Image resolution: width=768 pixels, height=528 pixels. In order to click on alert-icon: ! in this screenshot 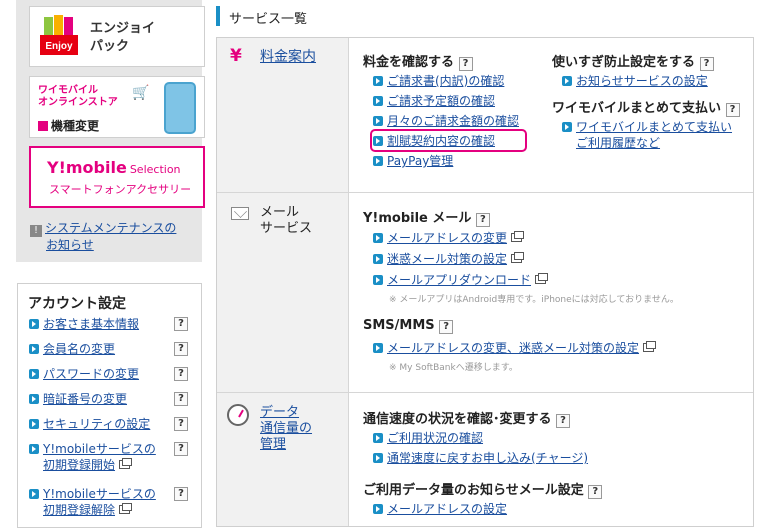, I will do `click(36, 231)`.